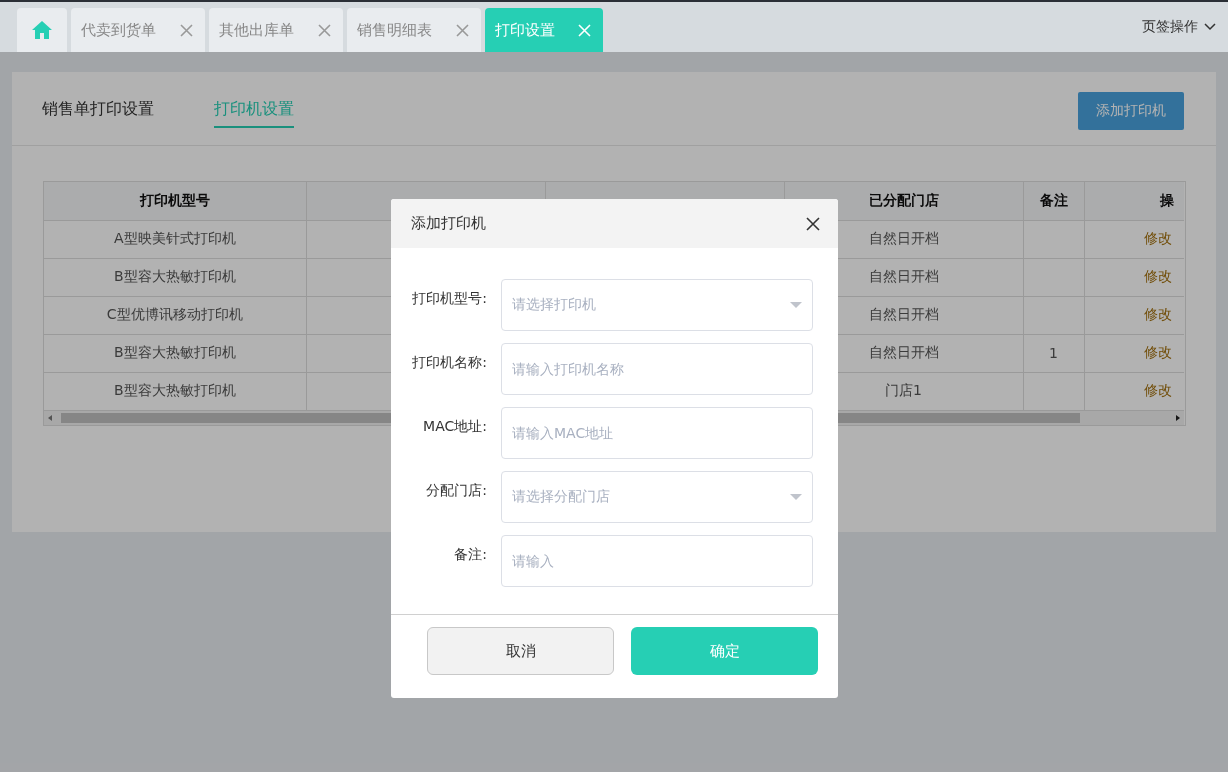 The width and height of the screenshot is (1228, 772). Describe the element at coordinates (455, 427) in the screenshot. I see `field-label: MAC地址:` at that location.